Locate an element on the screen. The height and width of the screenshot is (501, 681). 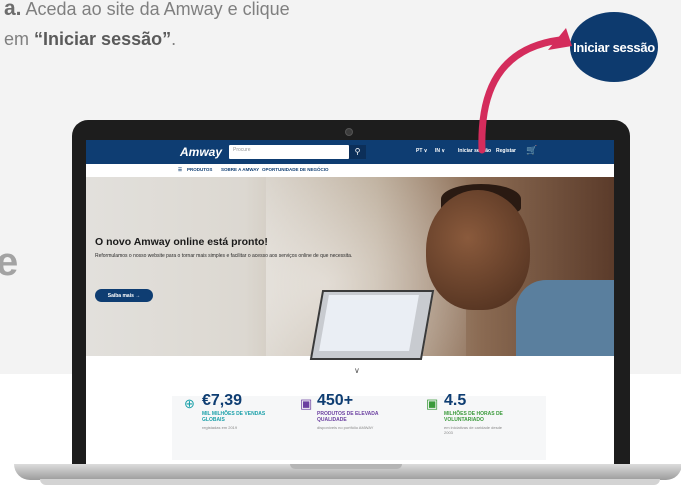
search-placeholder: Procure is located at coordinates (242, 150).